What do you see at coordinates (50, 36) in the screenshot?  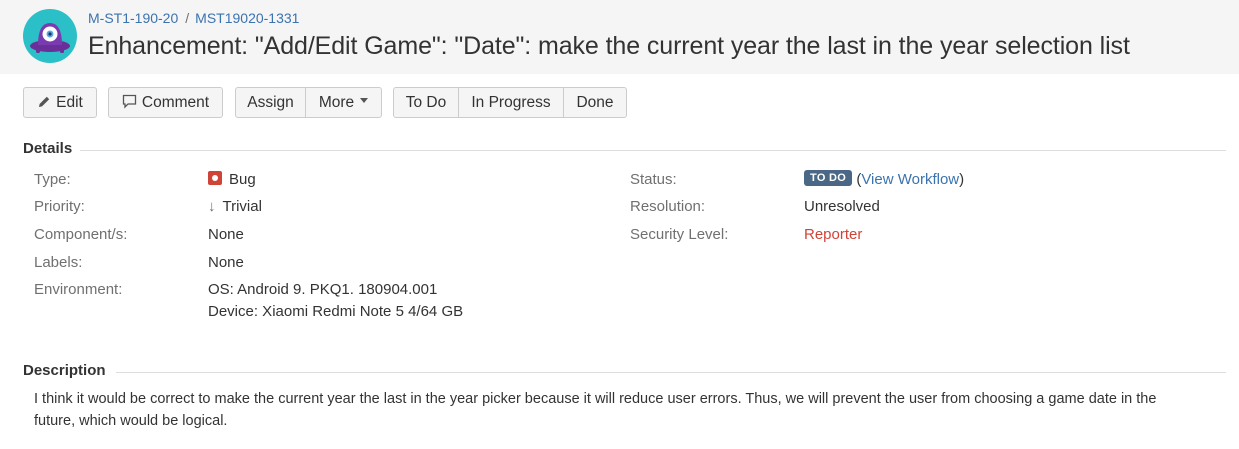 I see `project-avatar-icon` at bounding box center [50, 36].